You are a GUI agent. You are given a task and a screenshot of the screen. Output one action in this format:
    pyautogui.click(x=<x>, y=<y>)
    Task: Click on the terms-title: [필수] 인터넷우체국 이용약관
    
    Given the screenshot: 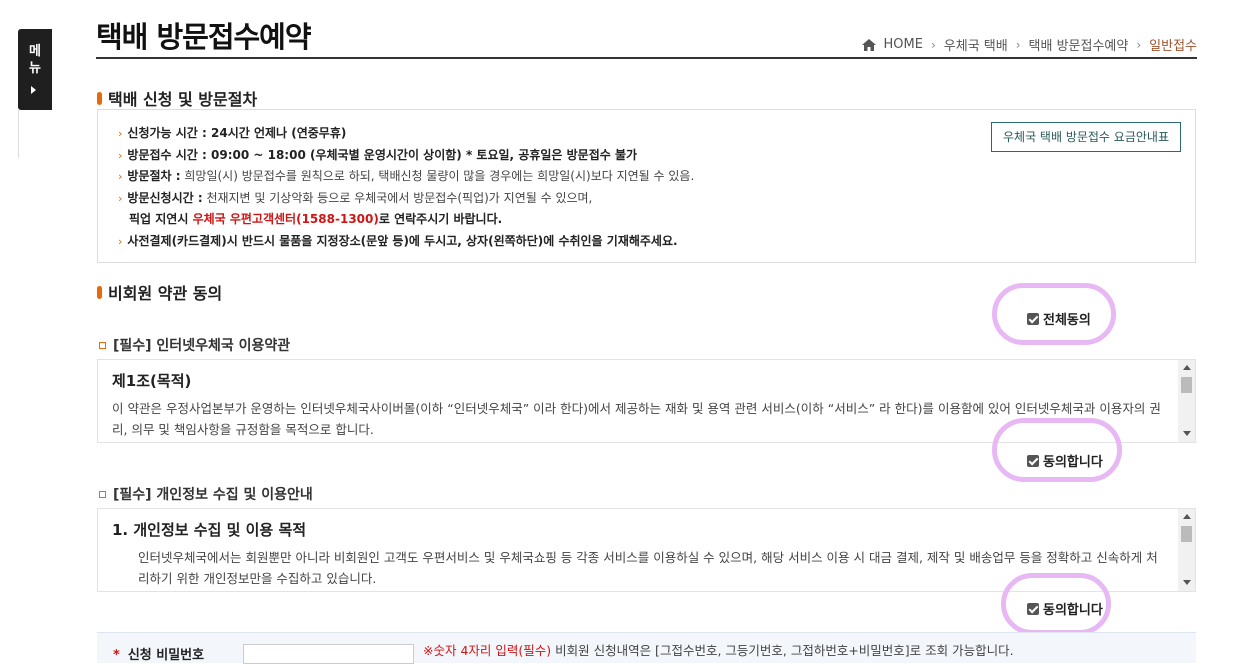 What is the action you would take?
    pyautogui.click(x=194, y=345)
    